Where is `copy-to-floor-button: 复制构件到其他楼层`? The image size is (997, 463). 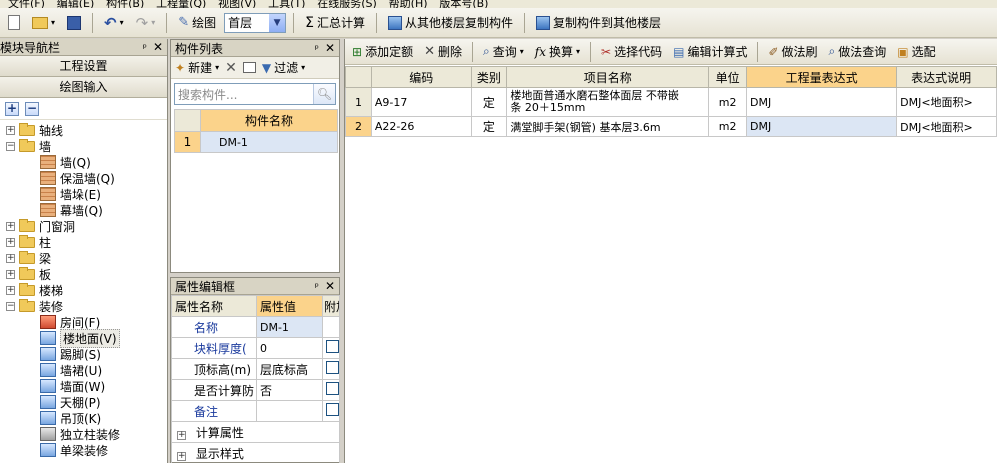
copy-to-floor-button: 复制构件到其他楼层 is located at coordinates (598, 23).